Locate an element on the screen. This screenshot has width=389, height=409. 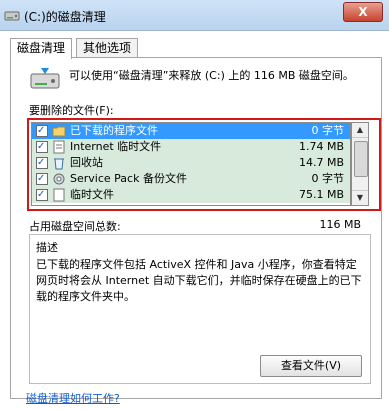
title-bar: (C:)的磁盘清理 X is located at coordinates (194, 15).